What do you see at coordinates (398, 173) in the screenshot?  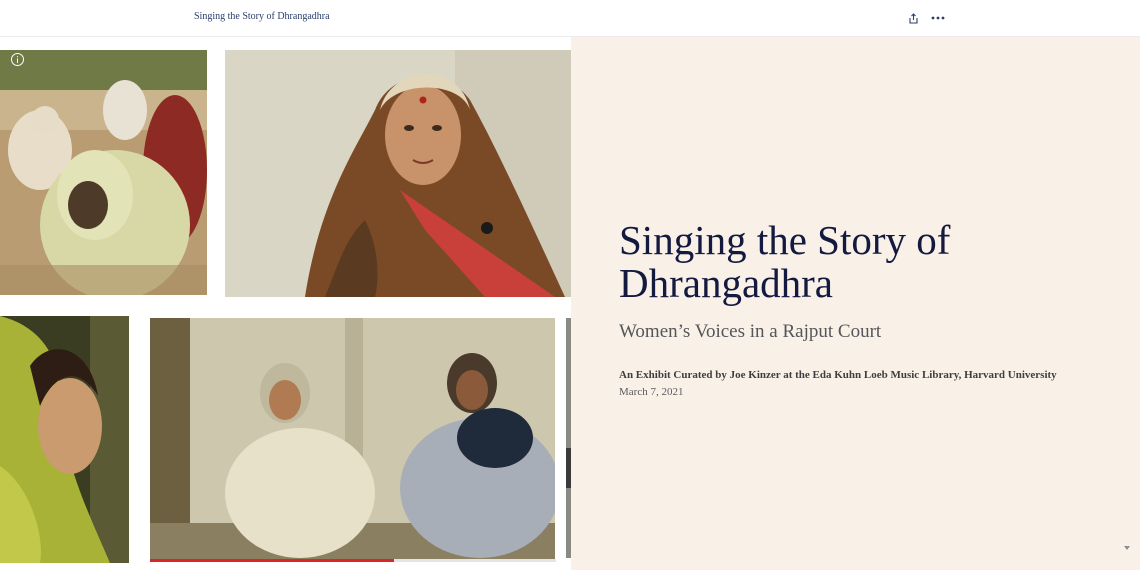 I see `photo-woman-portrait` at bounding box center [398, 173].